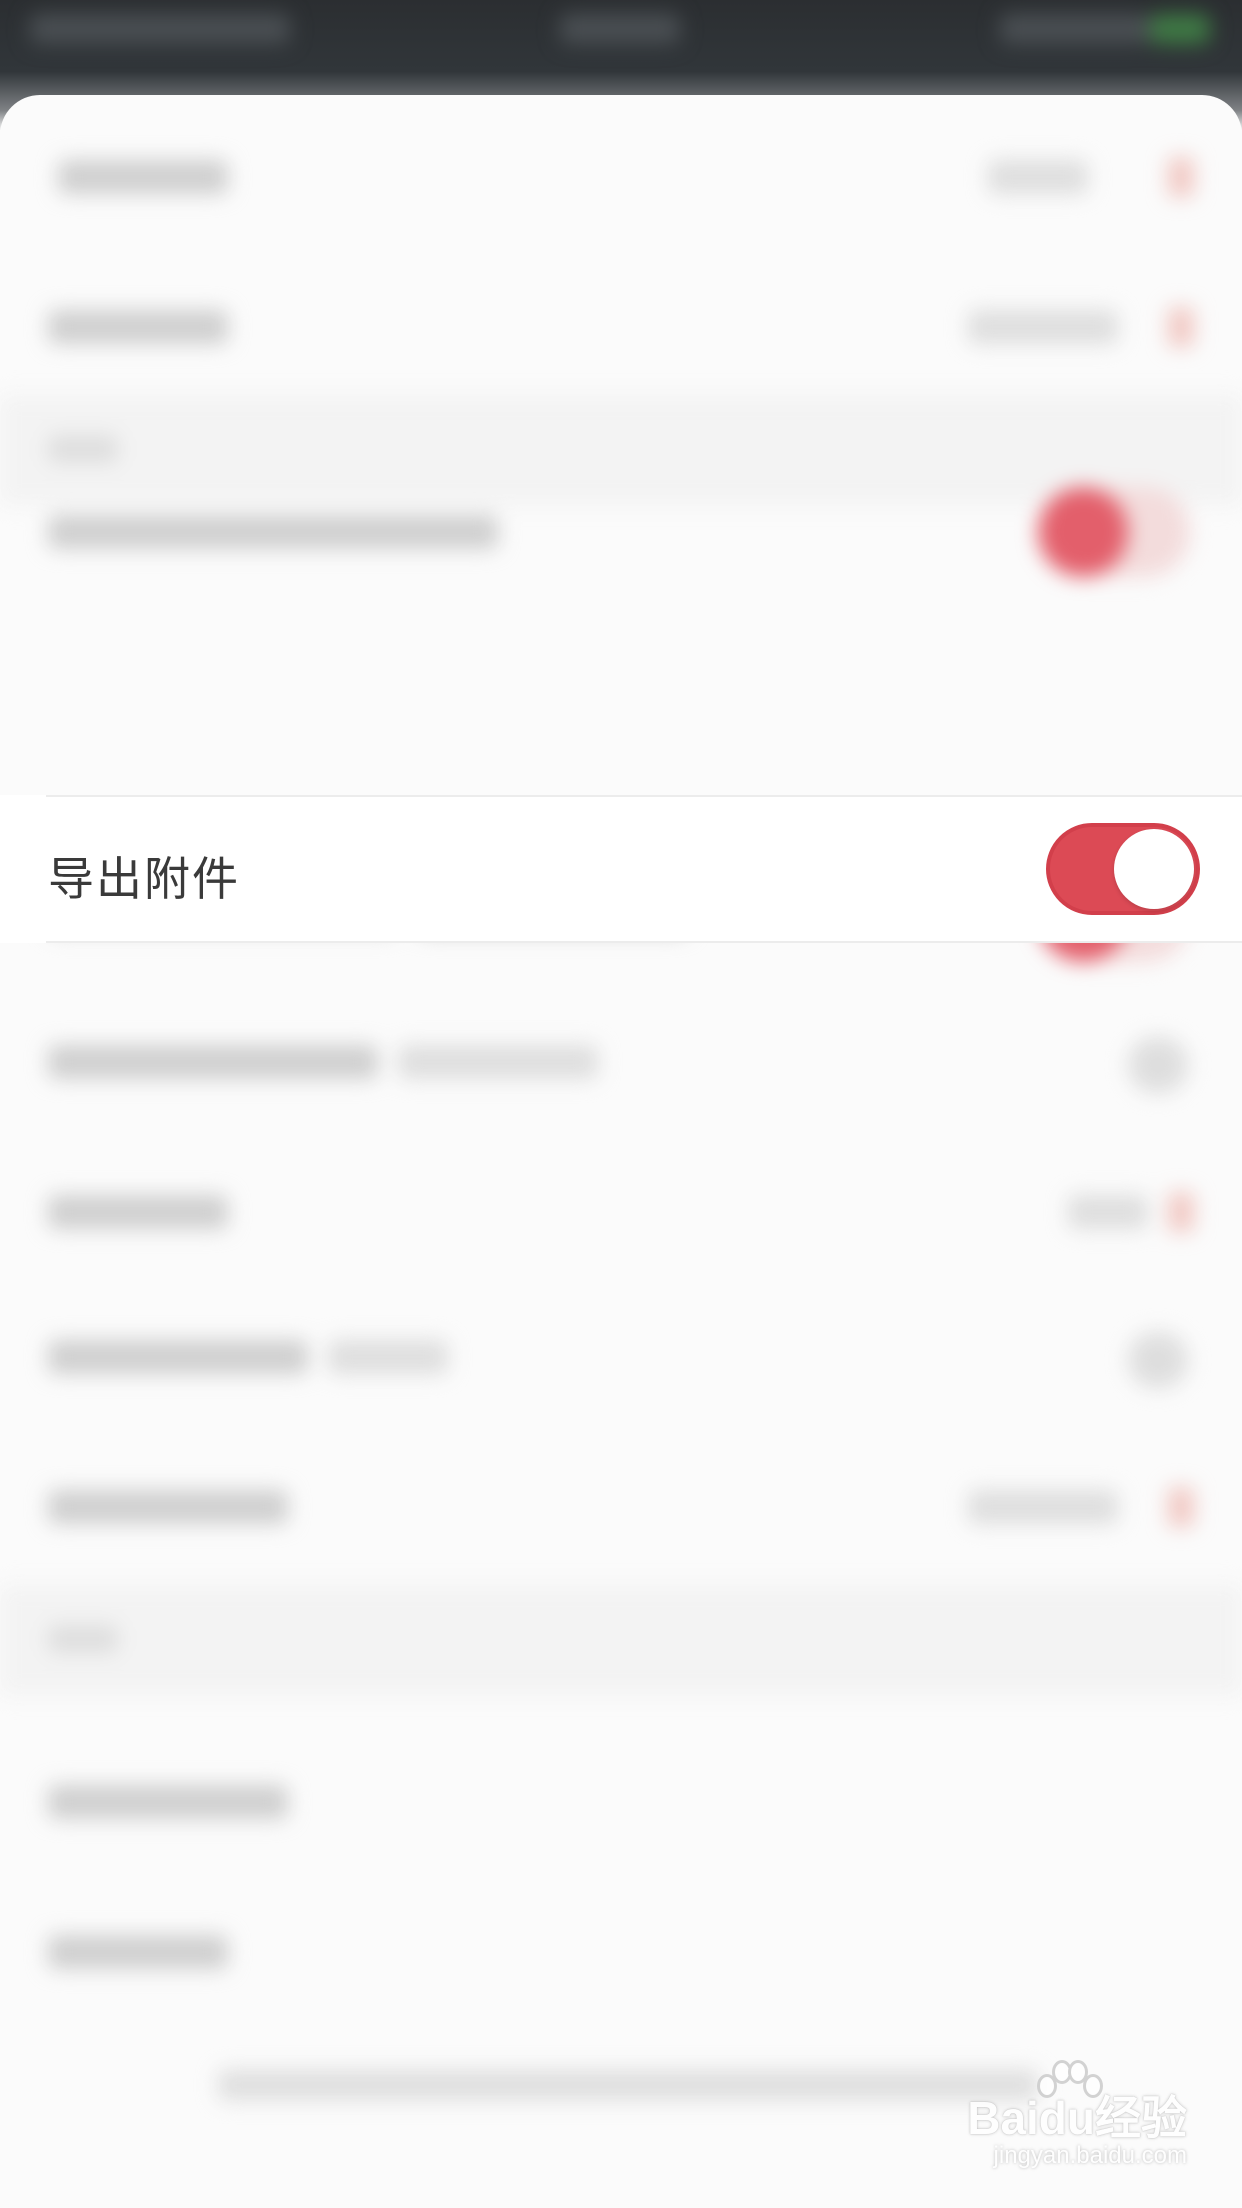 The height and width of the screenshot is (2208, 1242). Describe the element at coordinates (1077, 2118) in the screenshot. I see `watermark-logo: Baidu经验` at that location.